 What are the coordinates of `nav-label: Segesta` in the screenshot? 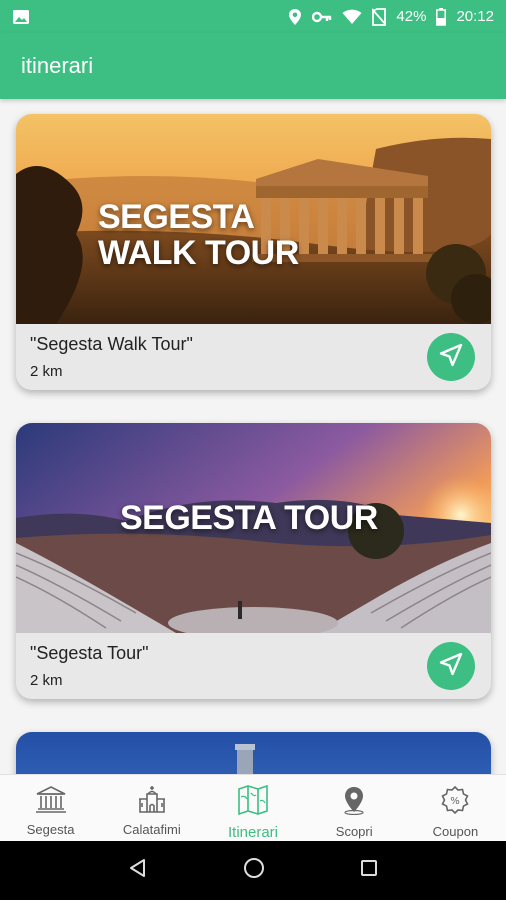 It's located at (50, 829).